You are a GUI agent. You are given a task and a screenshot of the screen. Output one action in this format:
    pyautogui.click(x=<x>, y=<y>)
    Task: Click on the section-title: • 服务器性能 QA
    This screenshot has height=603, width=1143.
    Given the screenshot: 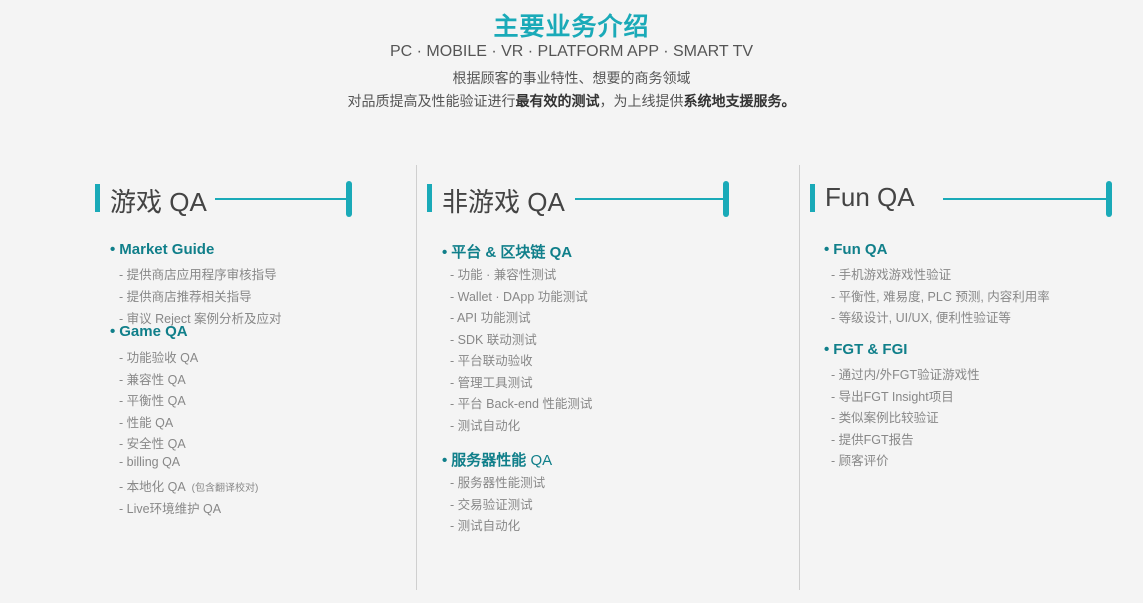 What is the action you would take?
    pyautogui.click(x=497, y=459)
    